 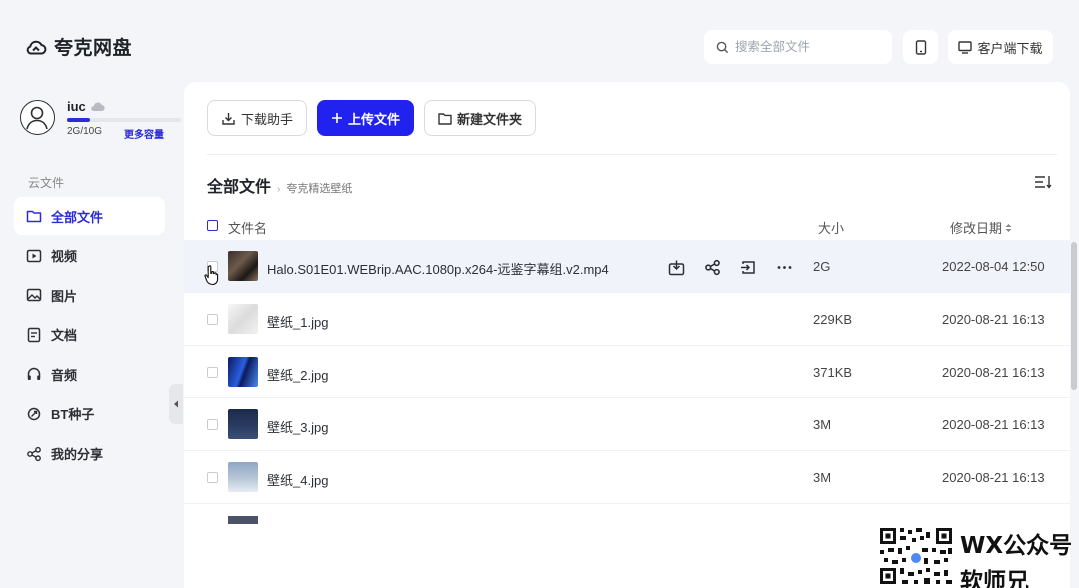 What do you see at coordinates (319, 189) in the screenshot?
I see `breadcrumb-current: 夸克精选壁纸` at bounding box center [319, 189].